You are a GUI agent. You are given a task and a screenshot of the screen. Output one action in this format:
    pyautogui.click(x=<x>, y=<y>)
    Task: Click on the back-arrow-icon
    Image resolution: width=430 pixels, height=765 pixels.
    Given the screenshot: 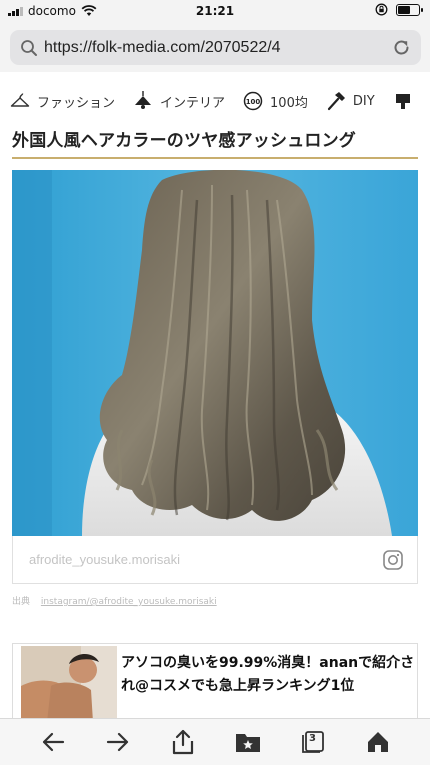 What is the action you would take?
    pyautogui.click(x=53, y=742)
    